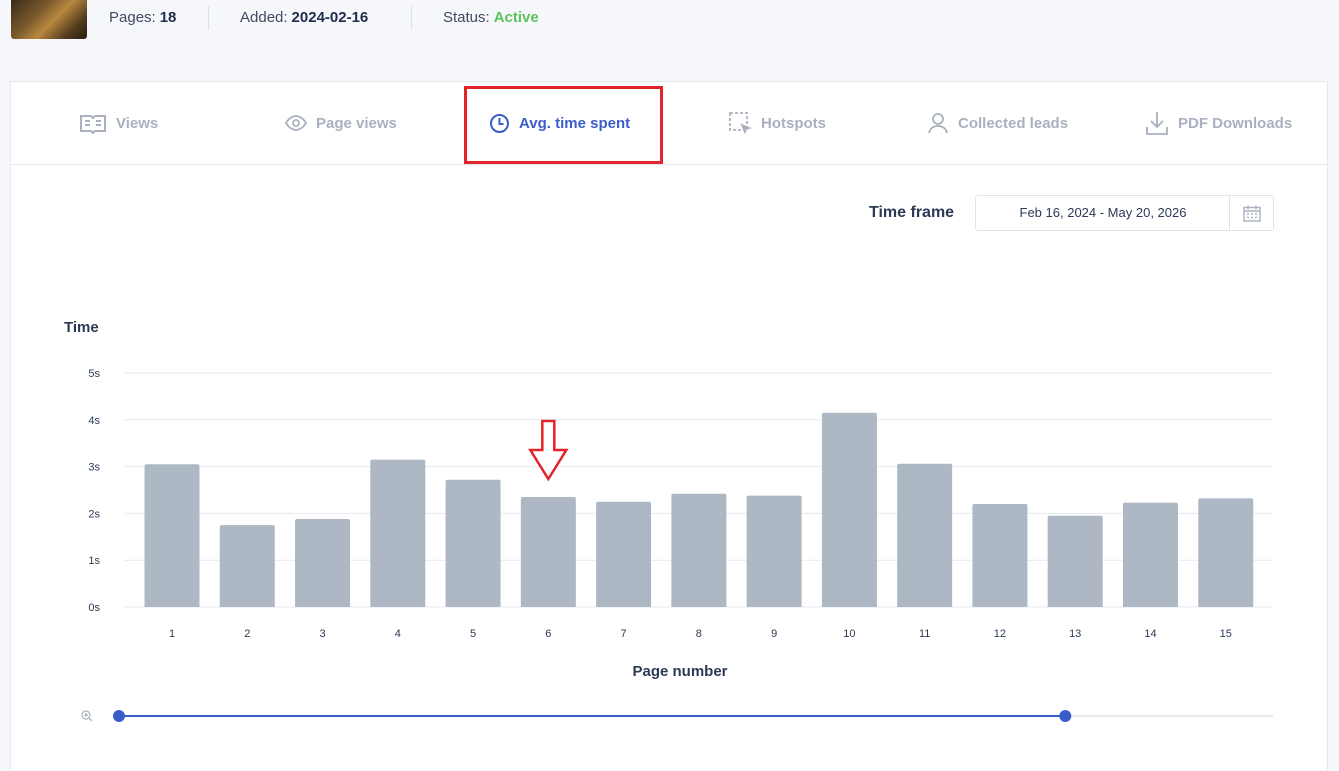 This screenshot has height=771, width=1339. What do you see at coordinates (849, 634) in the screenshot?
I see `x-tick-label: 10` at bounding box center [849, 634].